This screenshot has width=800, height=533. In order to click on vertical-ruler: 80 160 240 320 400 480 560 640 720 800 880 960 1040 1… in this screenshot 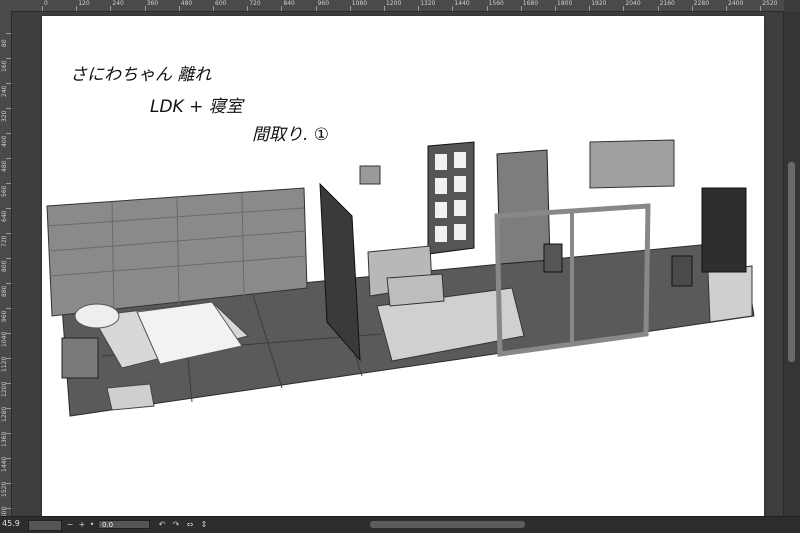, I will do `click(6, 266)`.